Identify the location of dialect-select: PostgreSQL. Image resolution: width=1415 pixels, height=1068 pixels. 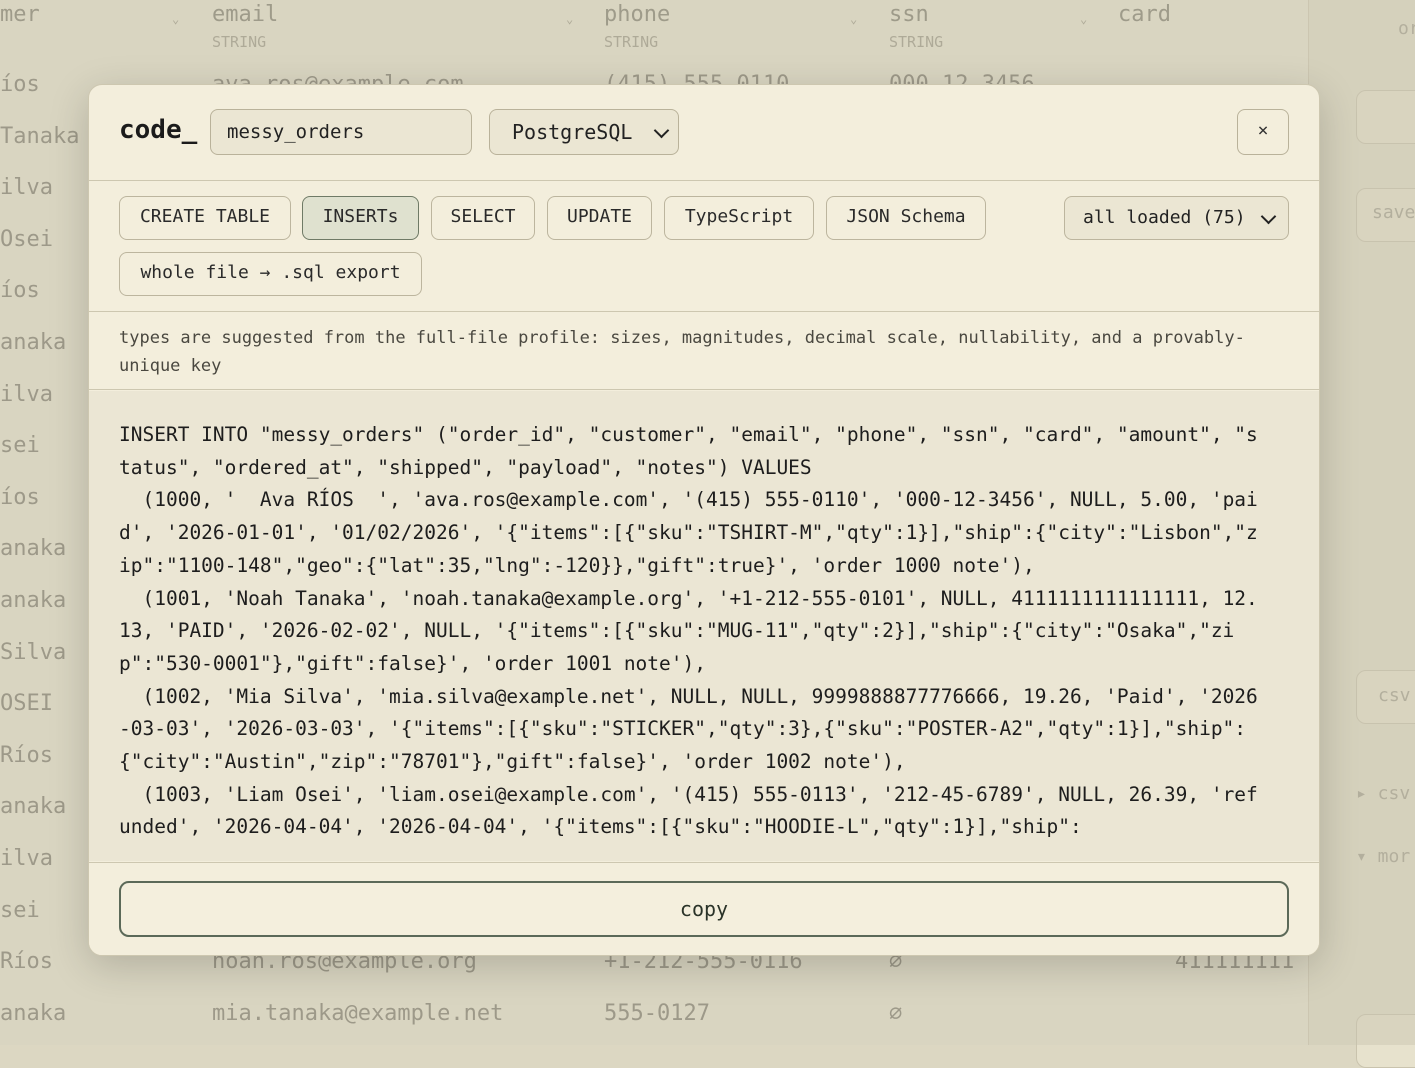
(584, 132).